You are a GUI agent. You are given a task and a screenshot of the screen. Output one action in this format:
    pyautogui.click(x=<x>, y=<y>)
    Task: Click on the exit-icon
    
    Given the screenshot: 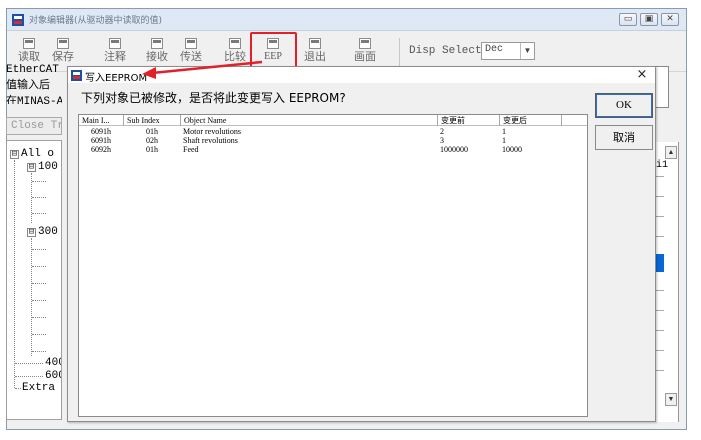 What is the action you would take?
    pyautogui.click(x=315, y=43)
    